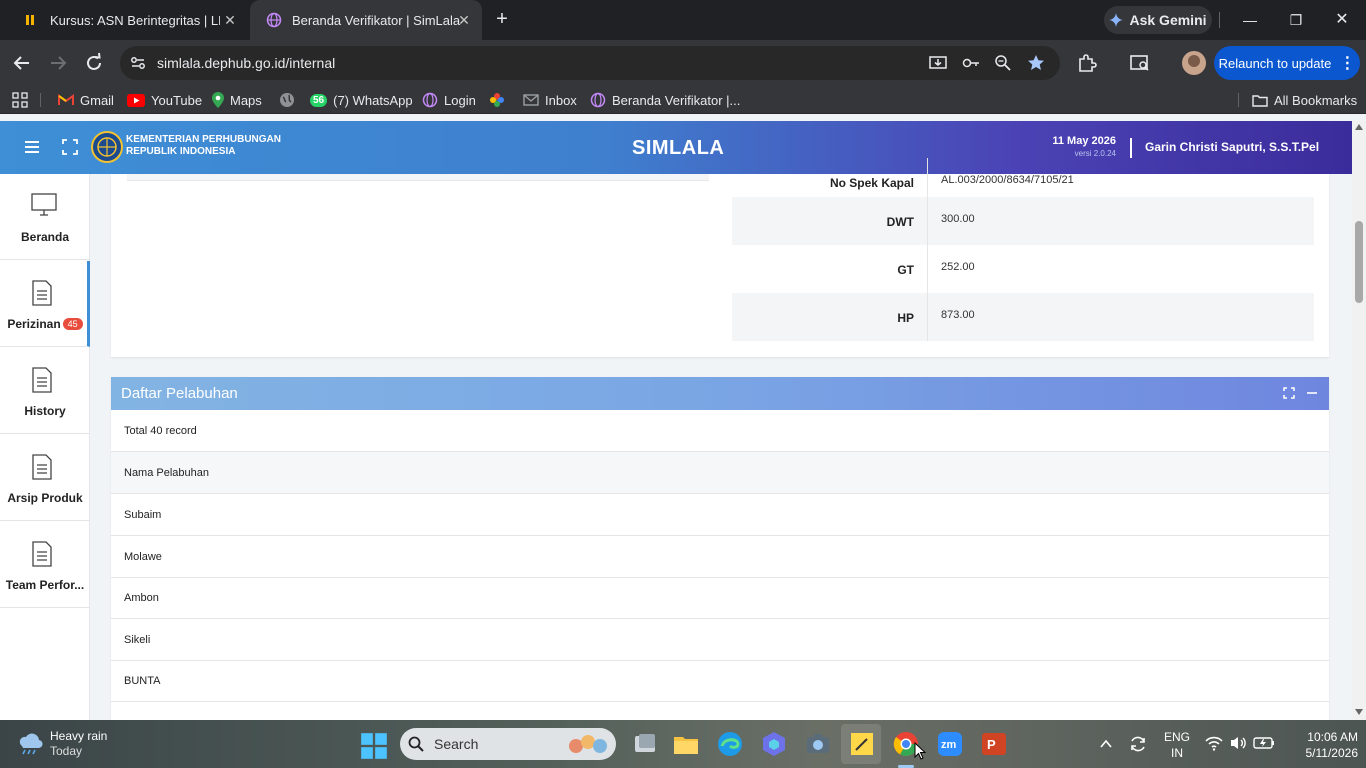 The width and height of the screenshot is (1366, 768). Describe the element at coordinates (938, 63) in the screenshot. I see `install-app-icon` at that location.